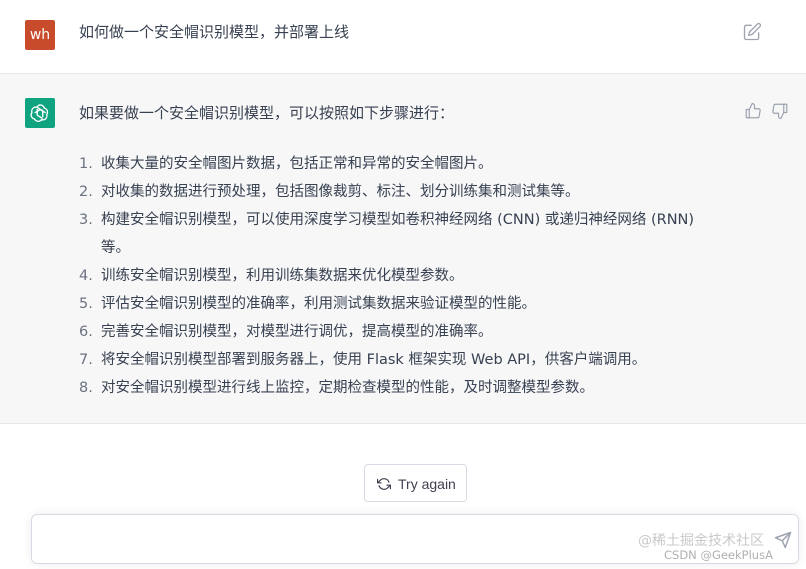  What do you see at coordinates (384, 484) in the screenshot?
I see `refresh-icon` at bounding box center [384, 484].